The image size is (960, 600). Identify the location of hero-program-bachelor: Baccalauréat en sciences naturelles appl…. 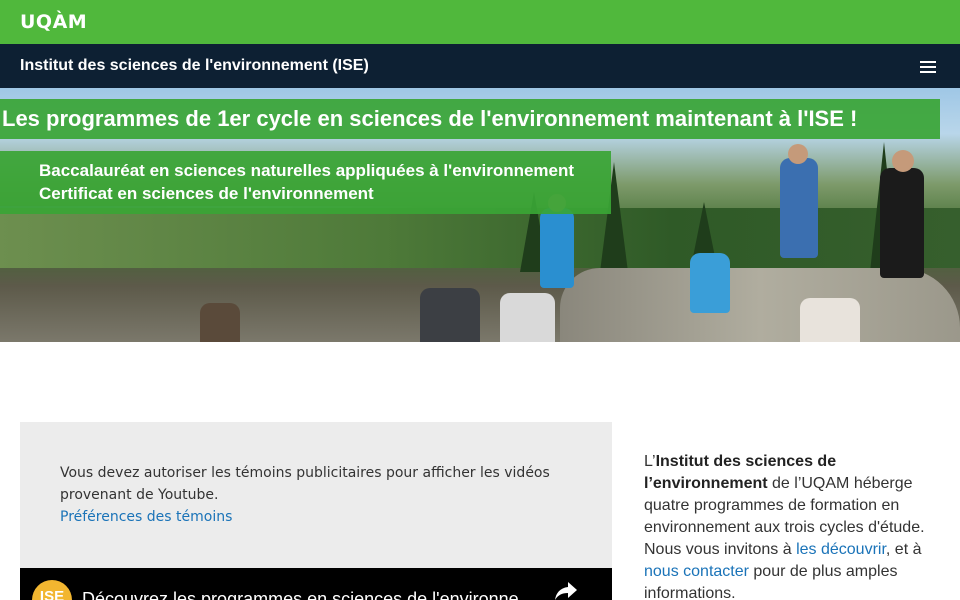
(307, 170).